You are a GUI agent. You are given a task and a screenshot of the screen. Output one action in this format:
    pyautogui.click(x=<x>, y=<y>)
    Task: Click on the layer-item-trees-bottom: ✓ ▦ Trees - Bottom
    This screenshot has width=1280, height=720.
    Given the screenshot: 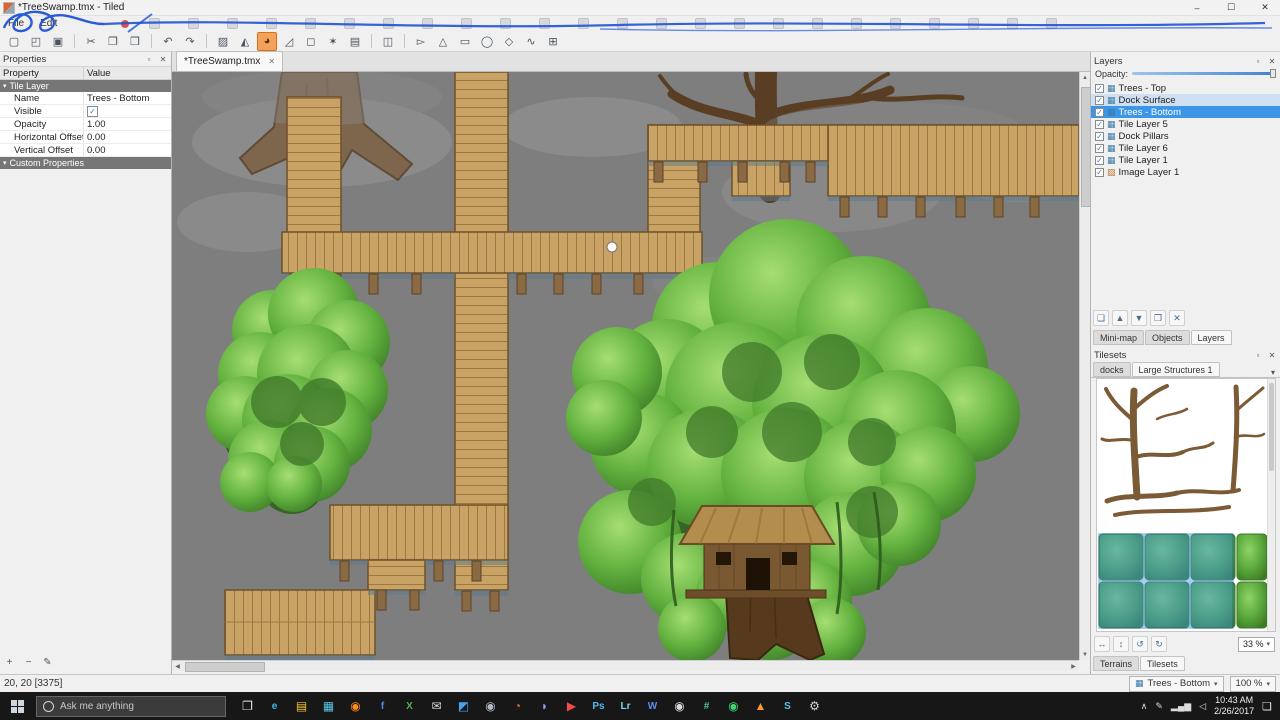 What is the action you would take?
    pyautogui.click(x=1185, y=112)
    